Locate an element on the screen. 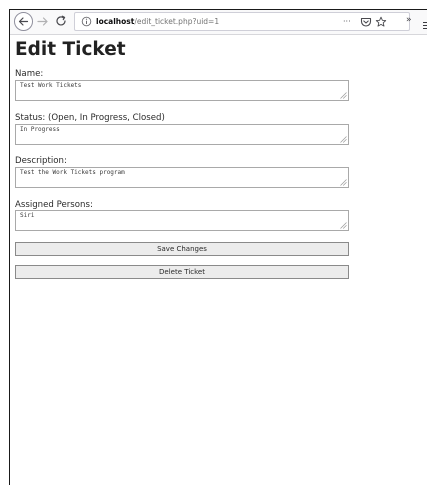  back-button is located at coordinates (23, 21).